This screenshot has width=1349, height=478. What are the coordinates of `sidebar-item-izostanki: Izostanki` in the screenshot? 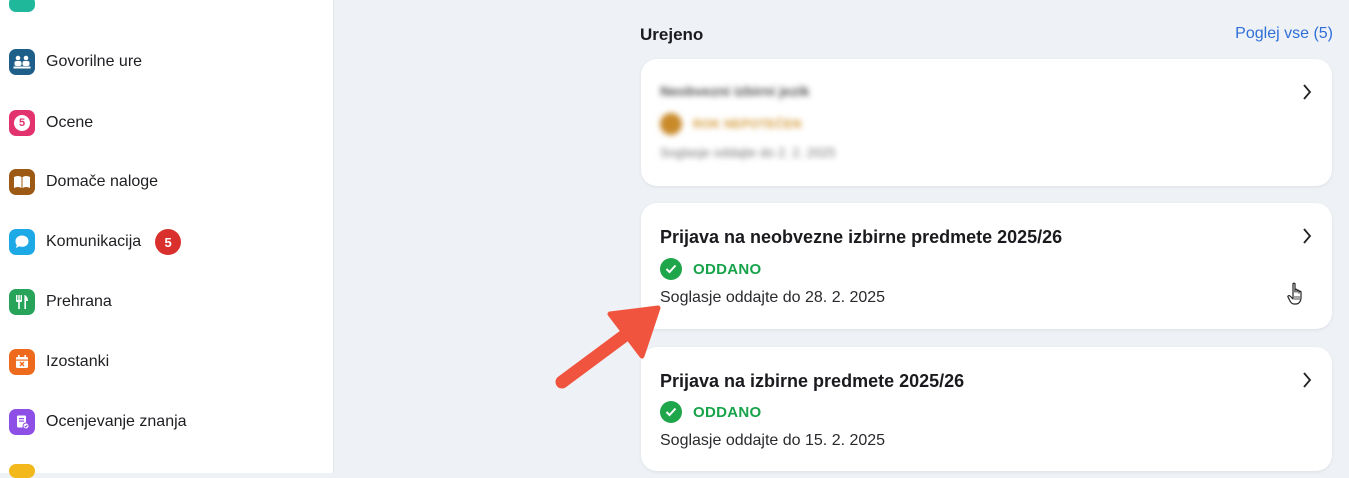 It's located at (59, 362).